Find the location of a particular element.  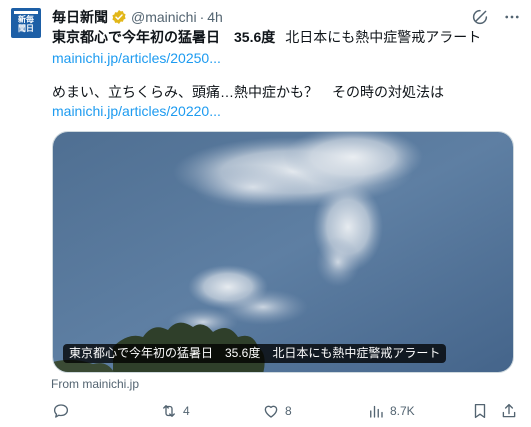

action-bar: 4 8 8.7K is located at coordinates (284, 412).